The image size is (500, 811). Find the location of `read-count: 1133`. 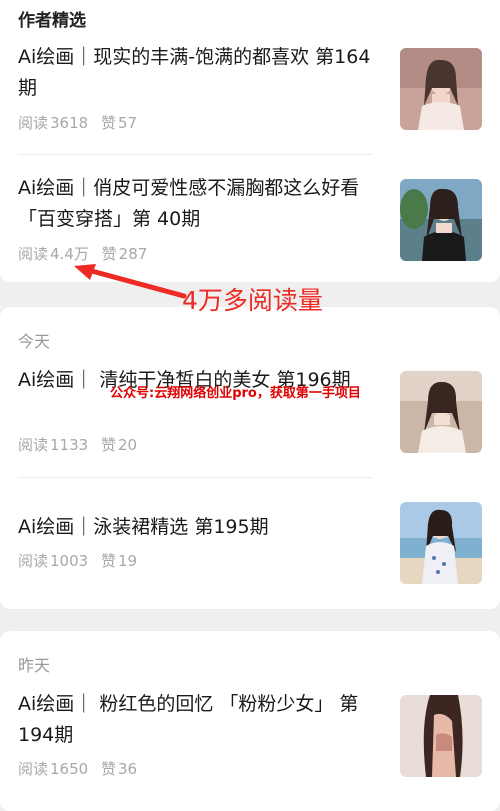

read-count: 1133 is located at coordinates (69, 445).